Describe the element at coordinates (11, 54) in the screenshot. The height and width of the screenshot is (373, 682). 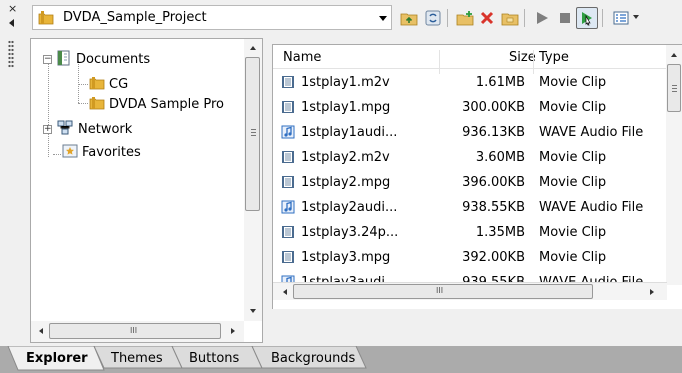
I see `drag-grip-icon` at that location.